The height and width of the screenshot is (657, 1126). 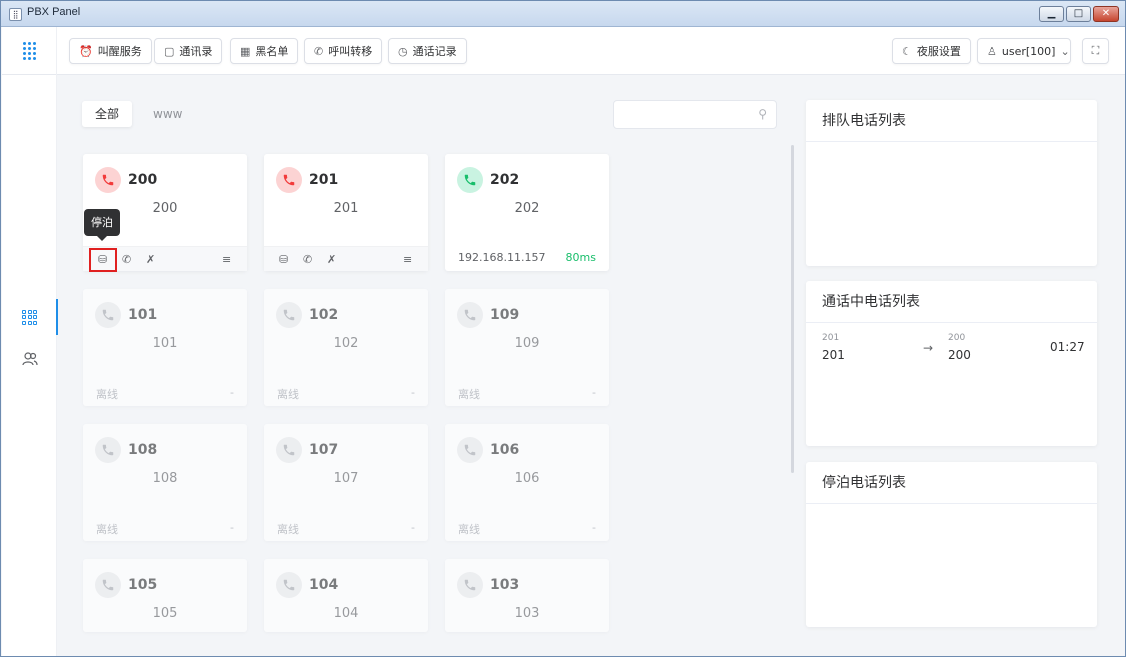 I want to click on extension-name: 104, so click(x=346, y=613).